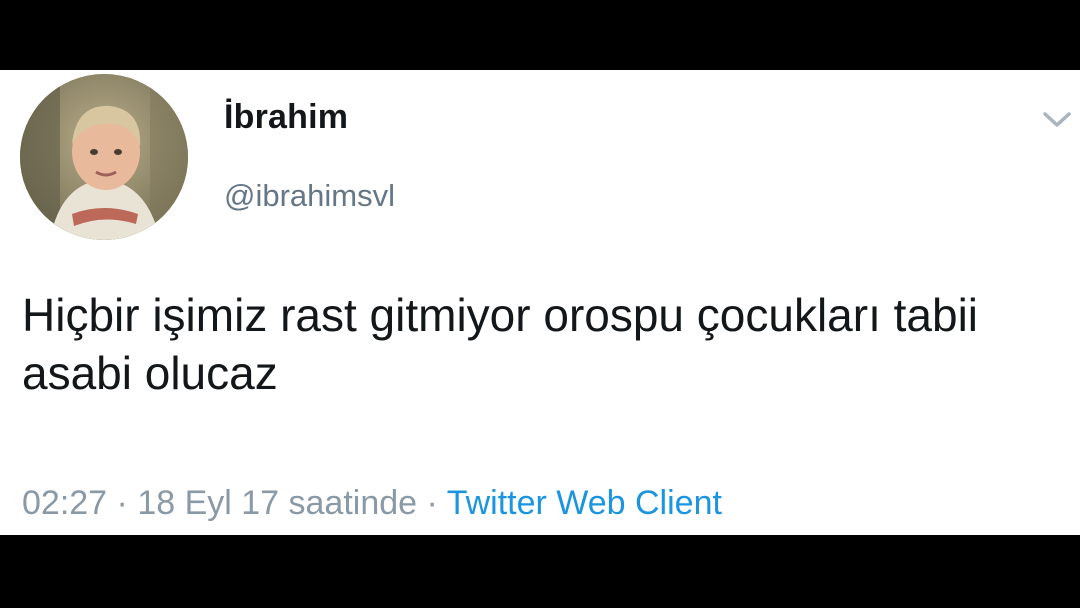 This screenshot has width=1080, height=608. Describe the element at coordinates (1057, 119) in the screenshot. I see `chevron-down-icon` at that location.